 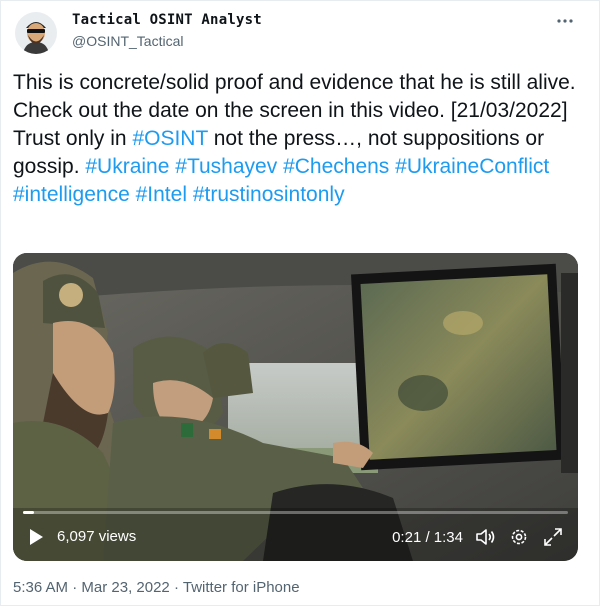 I want to click on avatar, so click(x=36, y=33).